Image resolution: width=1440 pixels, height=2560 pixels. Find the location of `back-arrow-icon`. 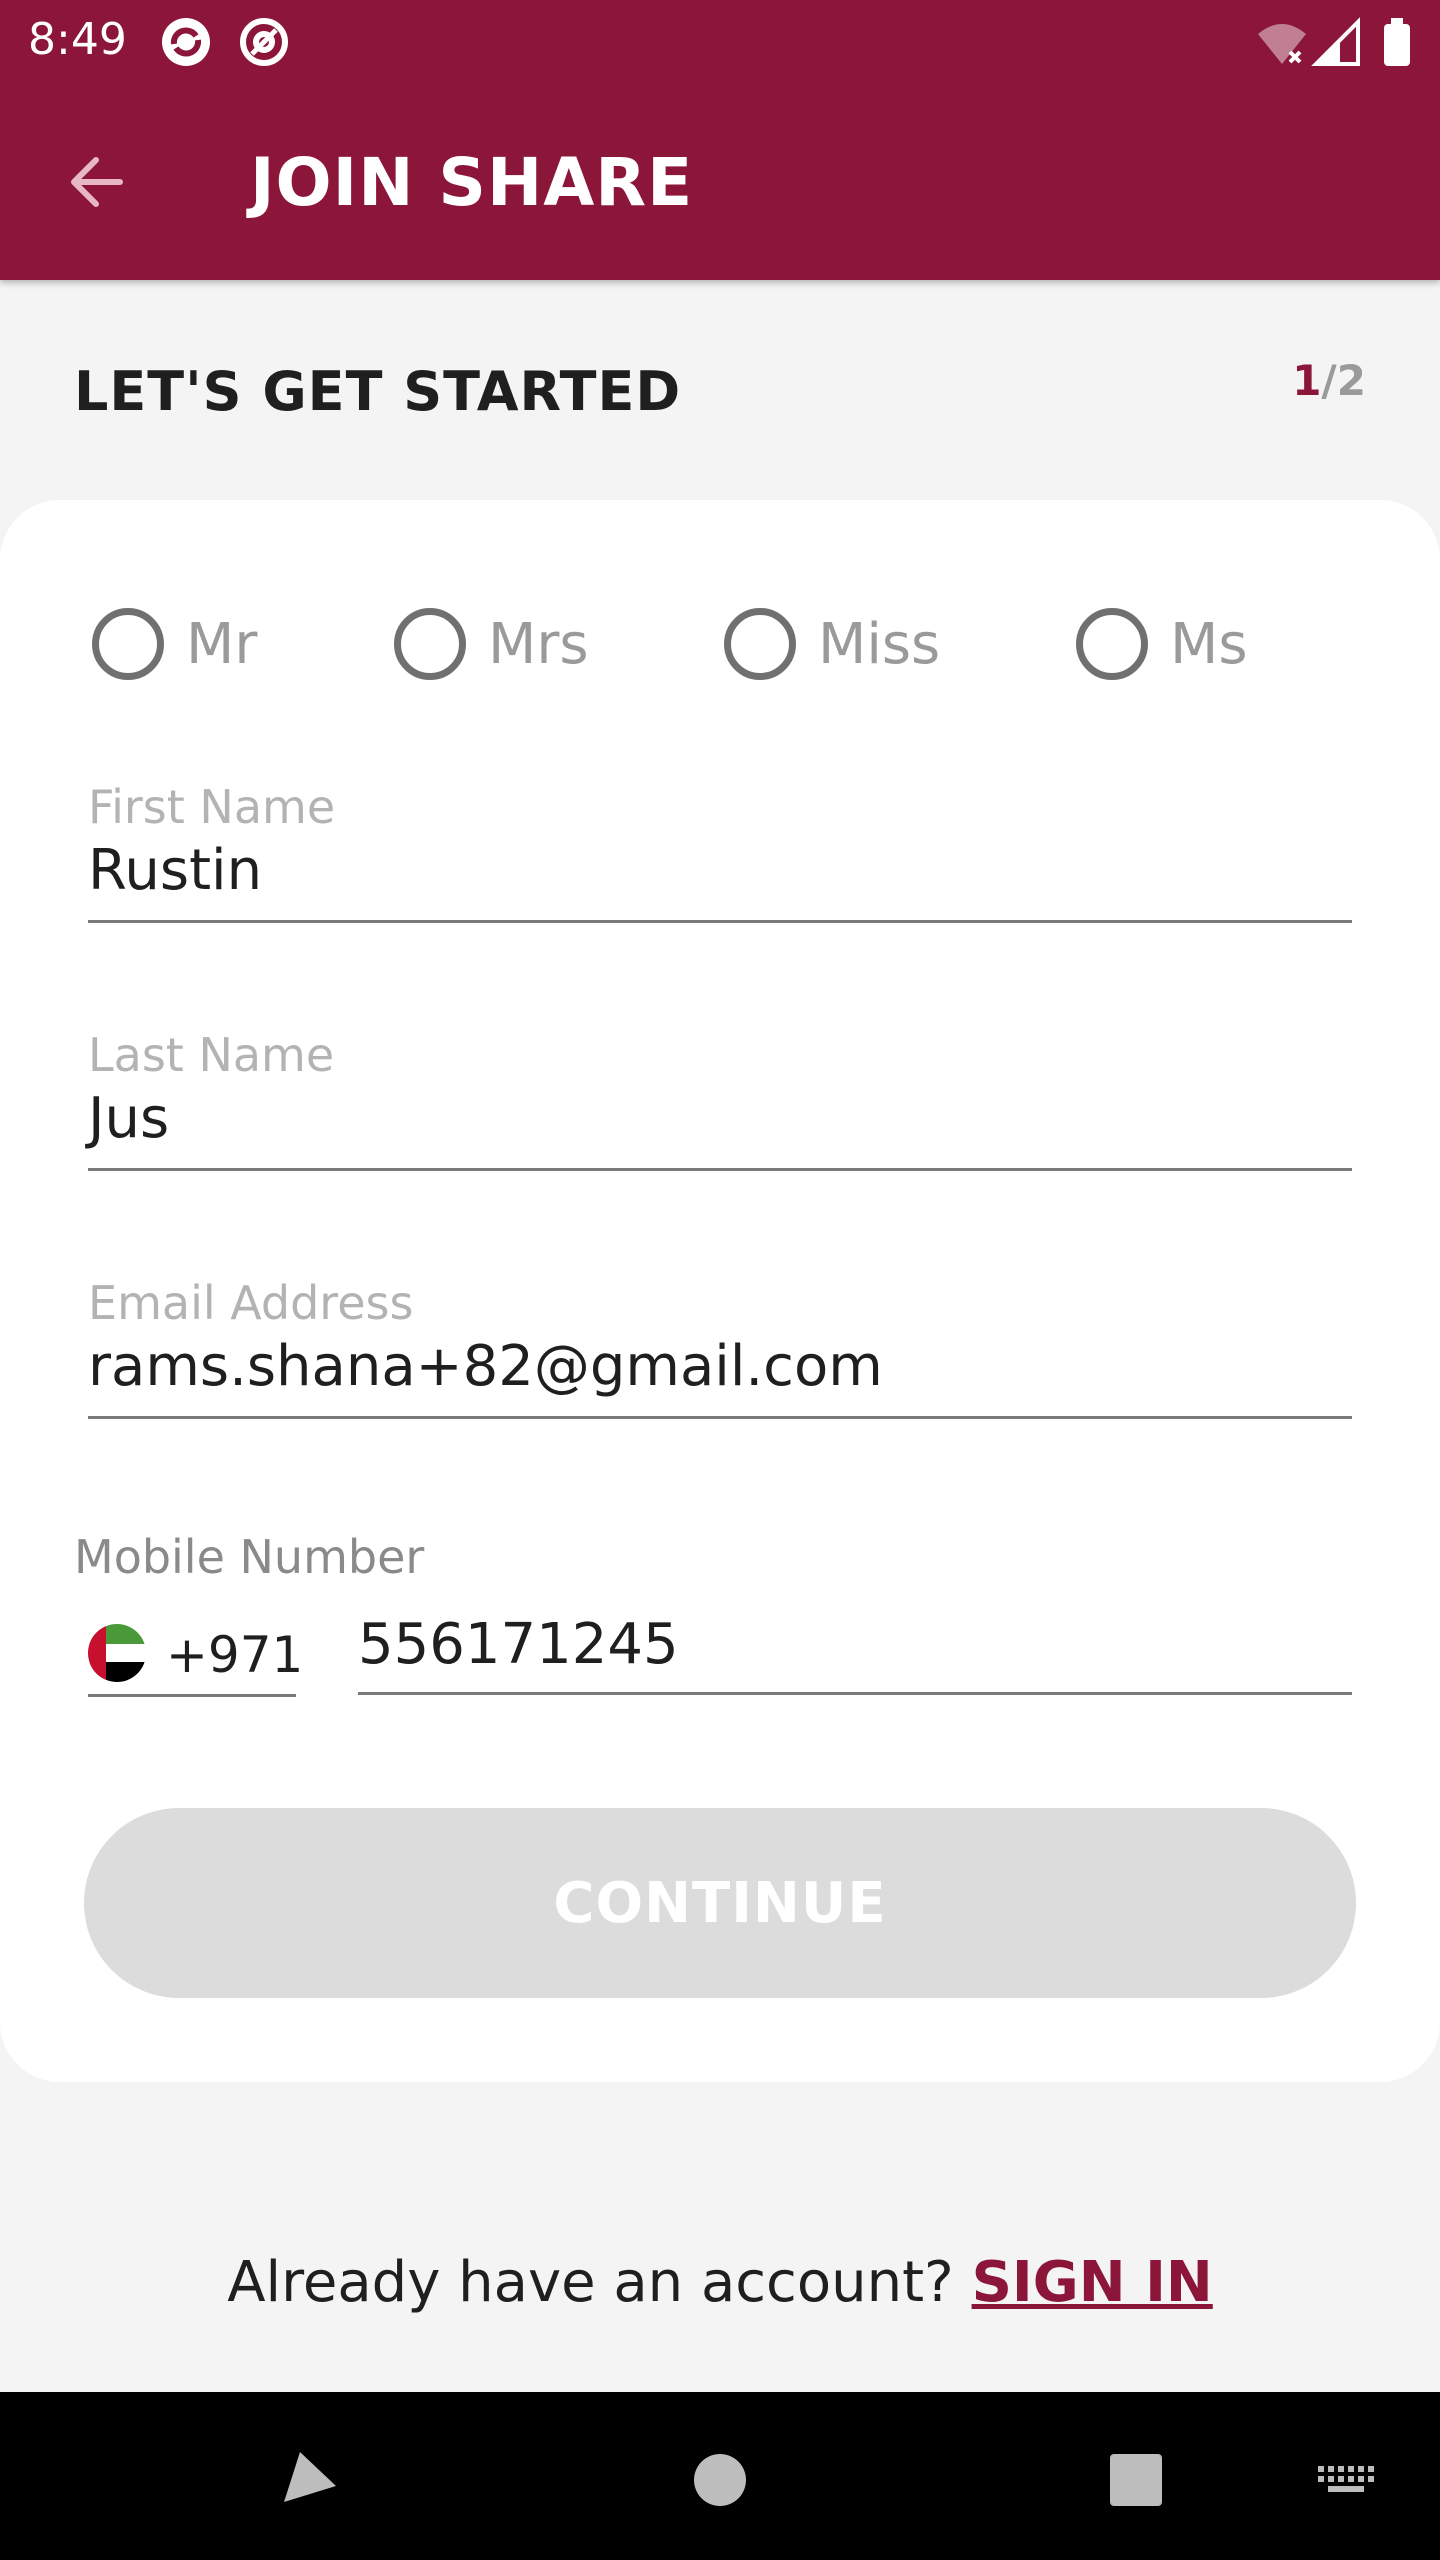

back-arrow-icon is located at coordinates (96, 182).